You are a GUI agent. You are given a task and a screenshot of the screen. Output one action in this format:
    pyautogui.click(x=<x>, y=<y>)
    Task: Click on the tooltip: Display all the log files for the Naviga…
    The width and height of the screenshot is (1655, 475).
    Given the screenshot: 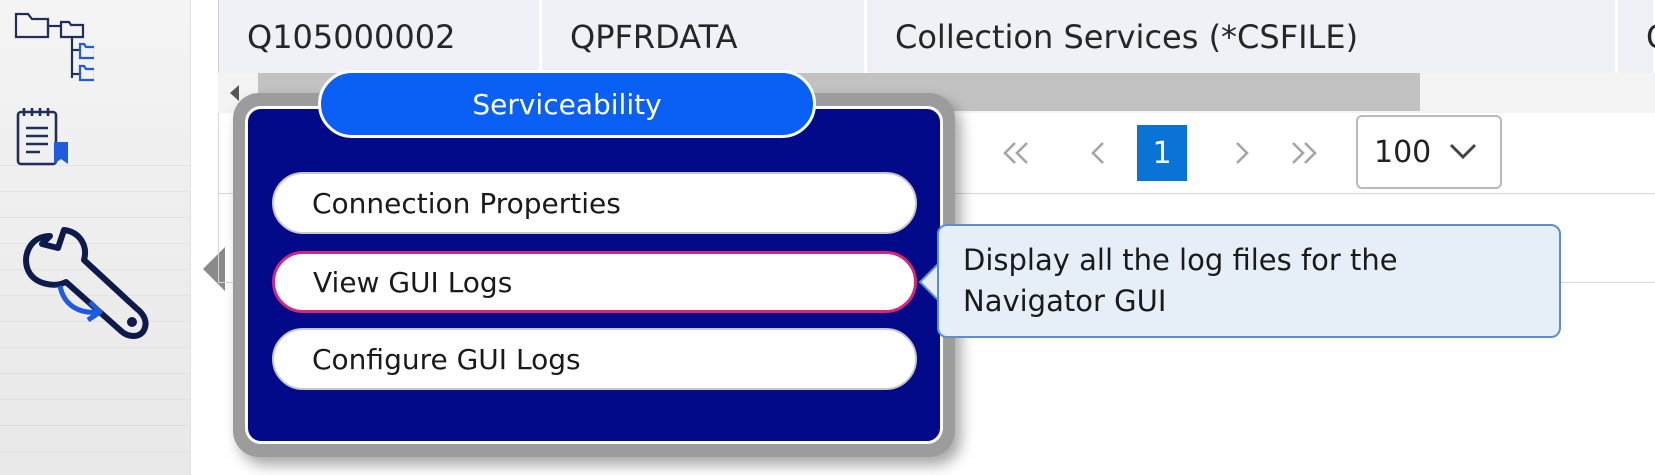 What is the action you would take?
    pyautogui.click(x=1249, y=281)
    